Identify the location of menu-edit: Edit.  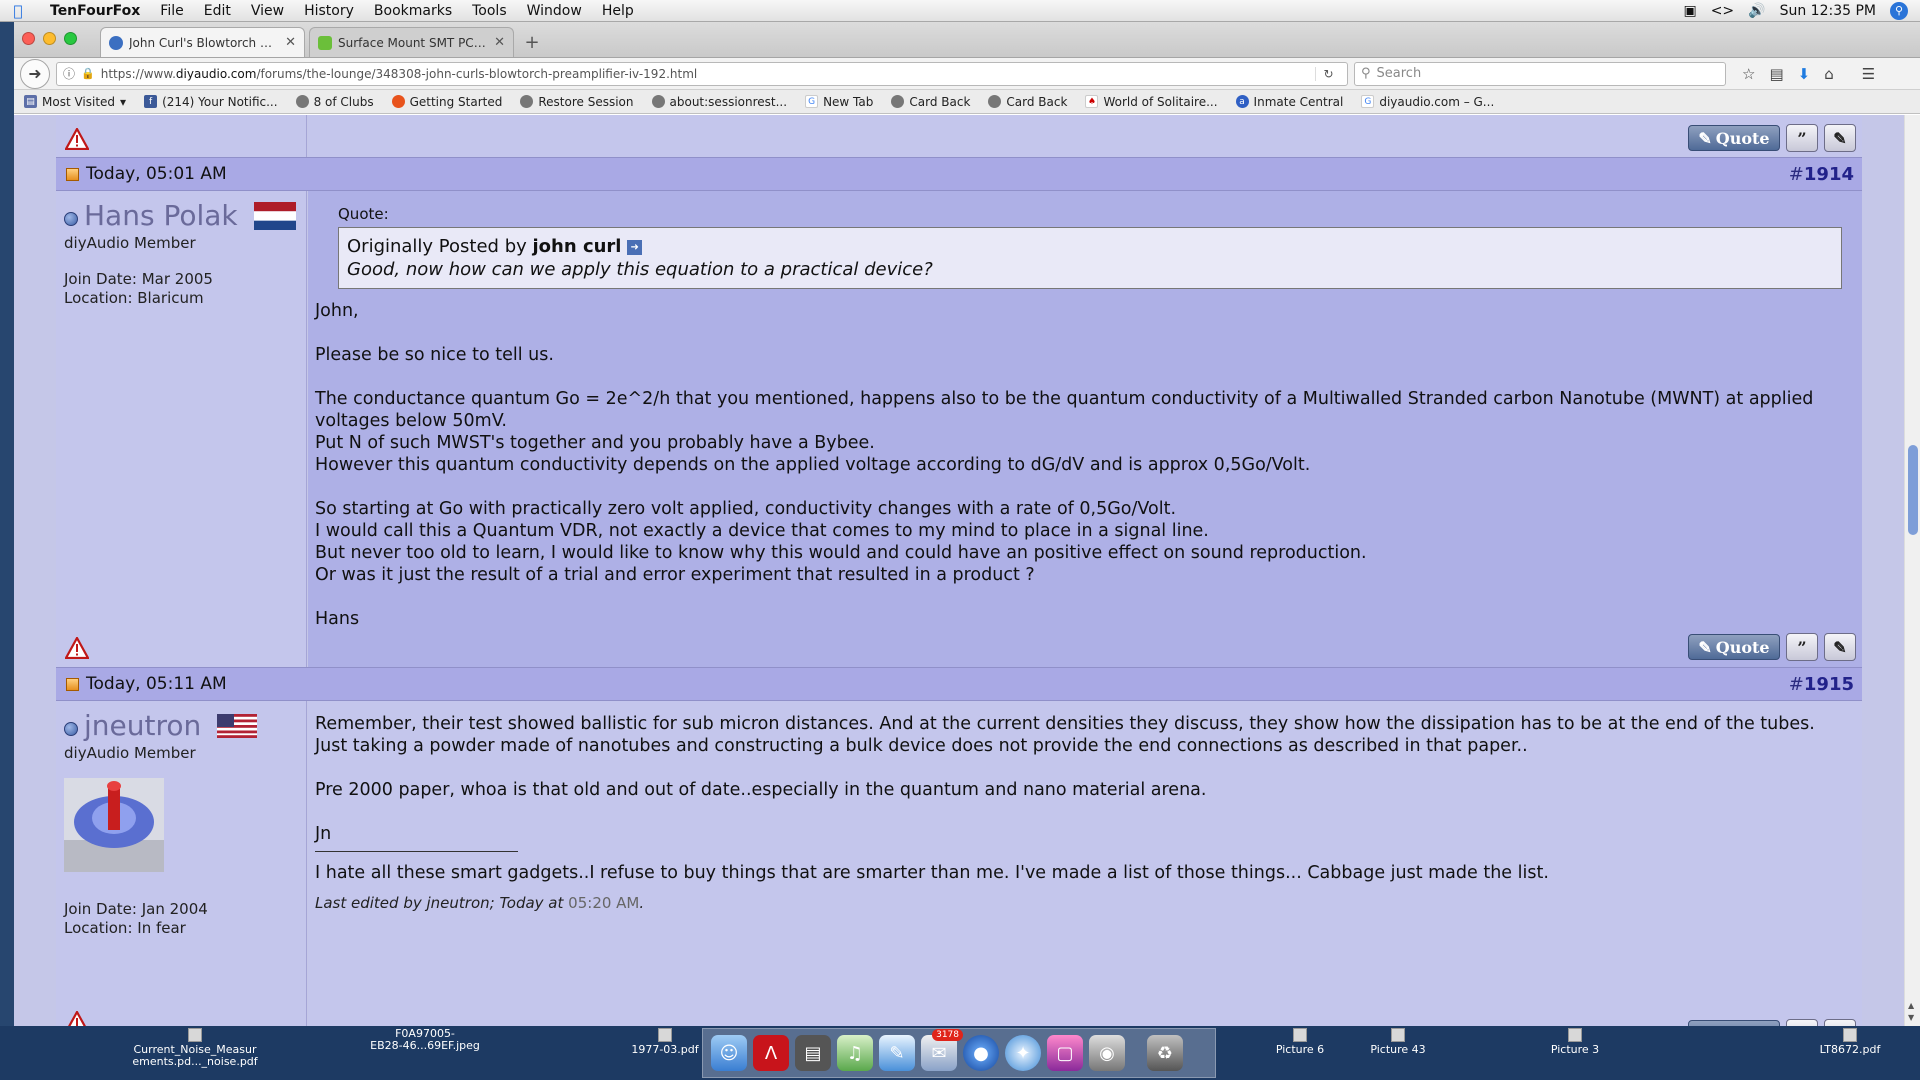
(217, 11).